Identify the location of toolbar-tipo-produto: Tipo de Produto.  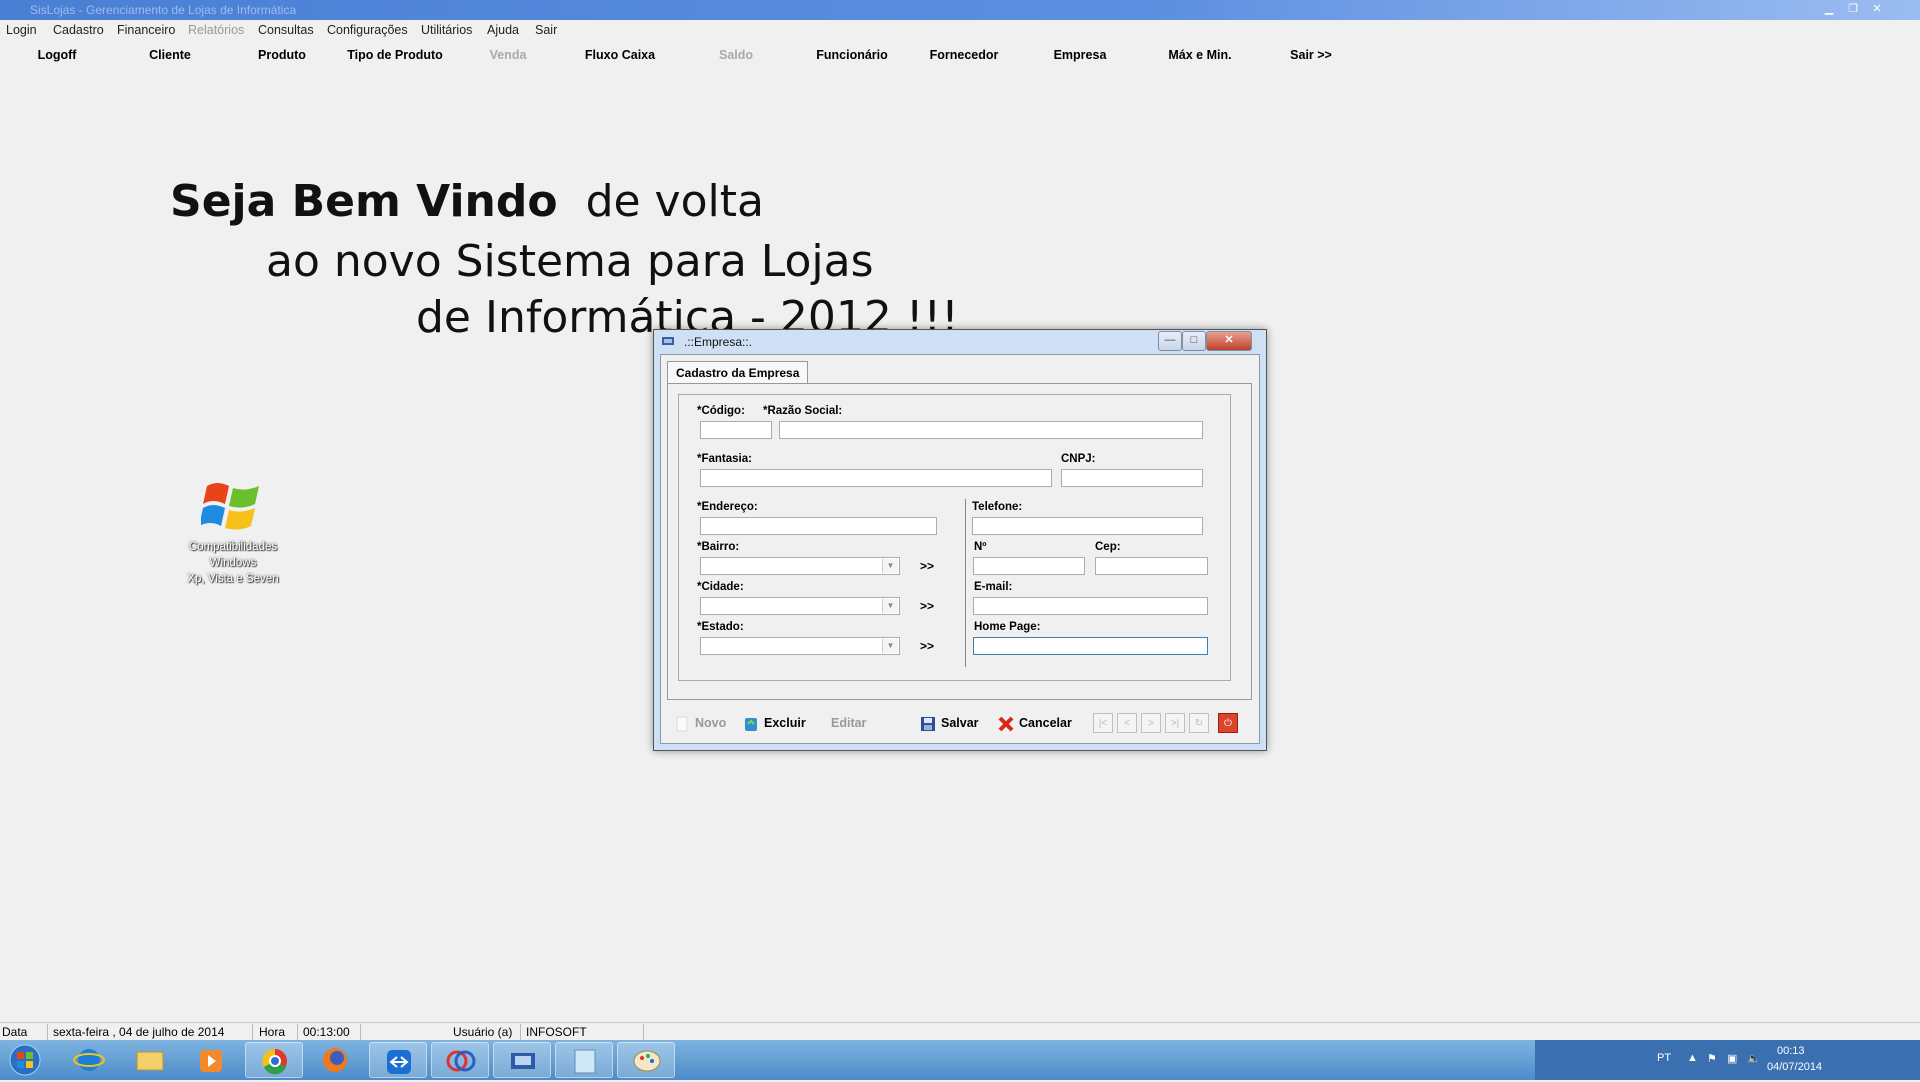
(395, 55).